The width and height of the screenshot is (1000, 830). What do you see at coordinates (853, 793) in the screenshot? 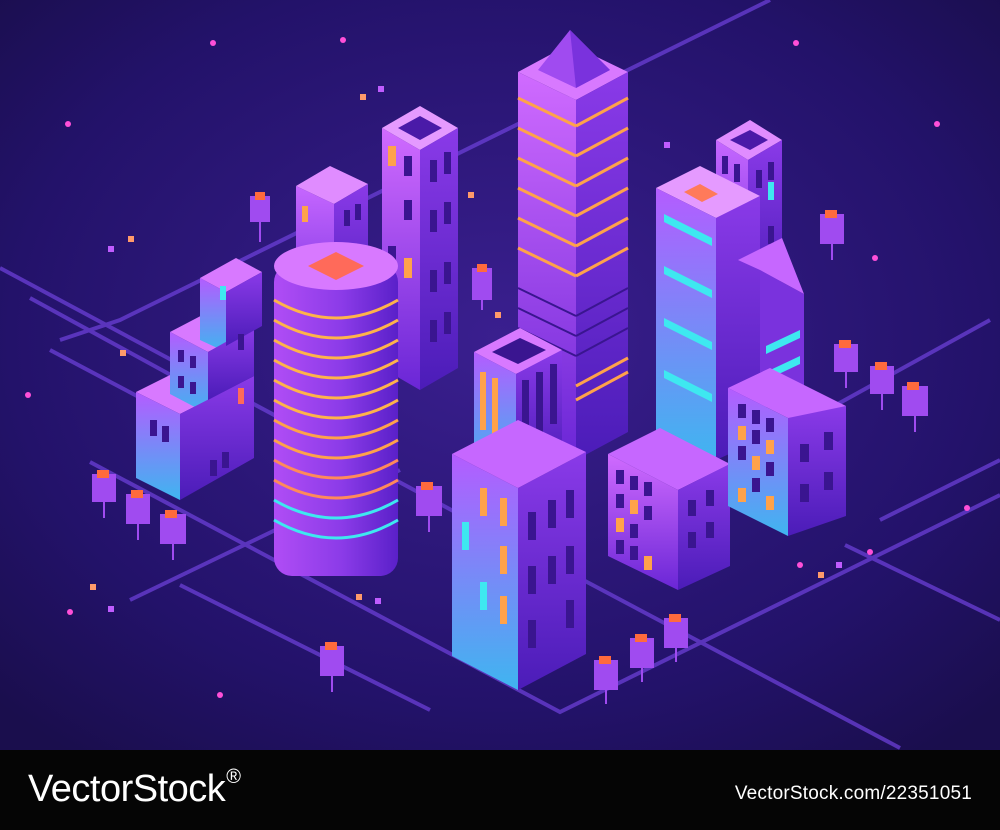
I see `image-credit: VectorStock.com/22351051` at bounding box center [853, 793].